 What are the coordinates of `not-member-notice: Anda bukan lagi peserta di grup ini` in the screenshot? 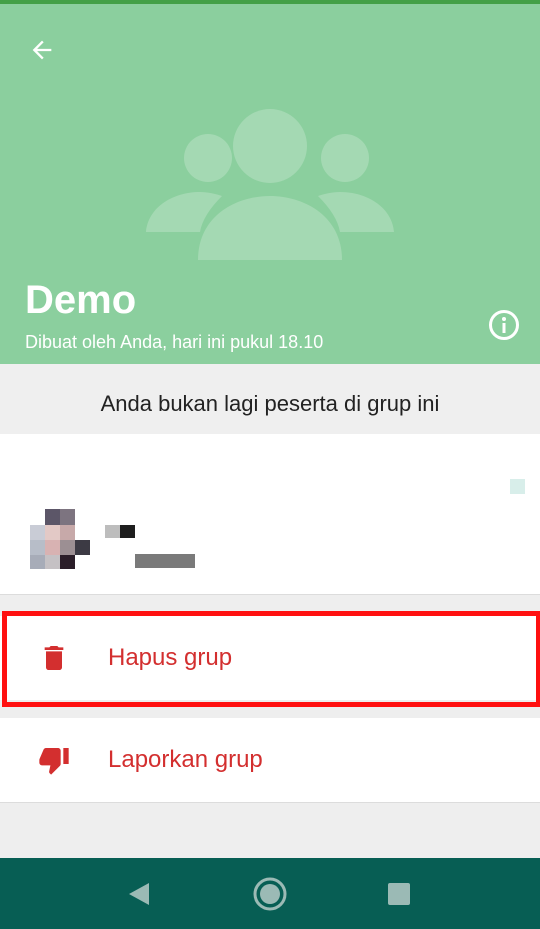 It's located at (270, 399).